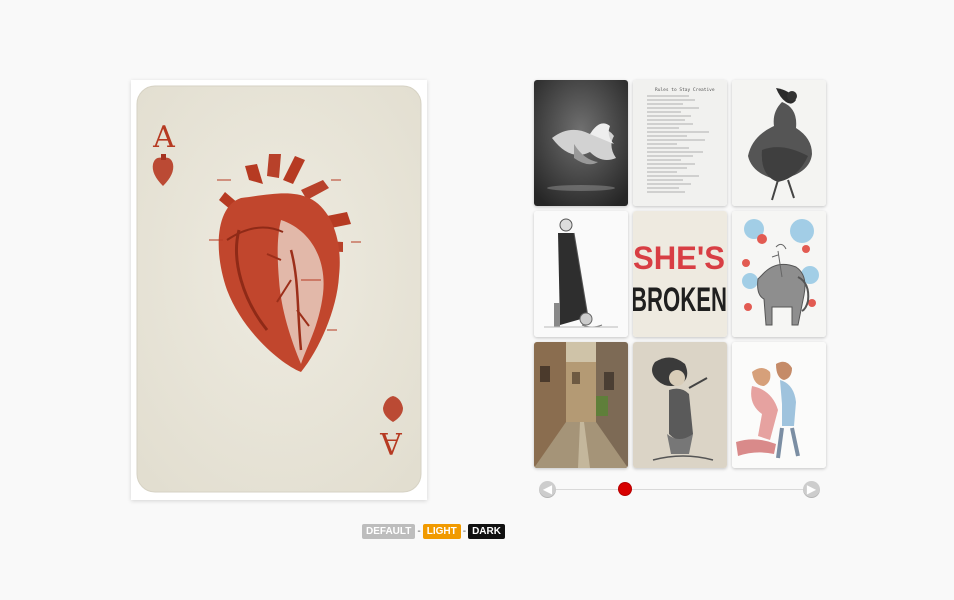 The width and height of the screenshot is (954, 600). I want to click on thumbnail-couple, so click(779, 405).